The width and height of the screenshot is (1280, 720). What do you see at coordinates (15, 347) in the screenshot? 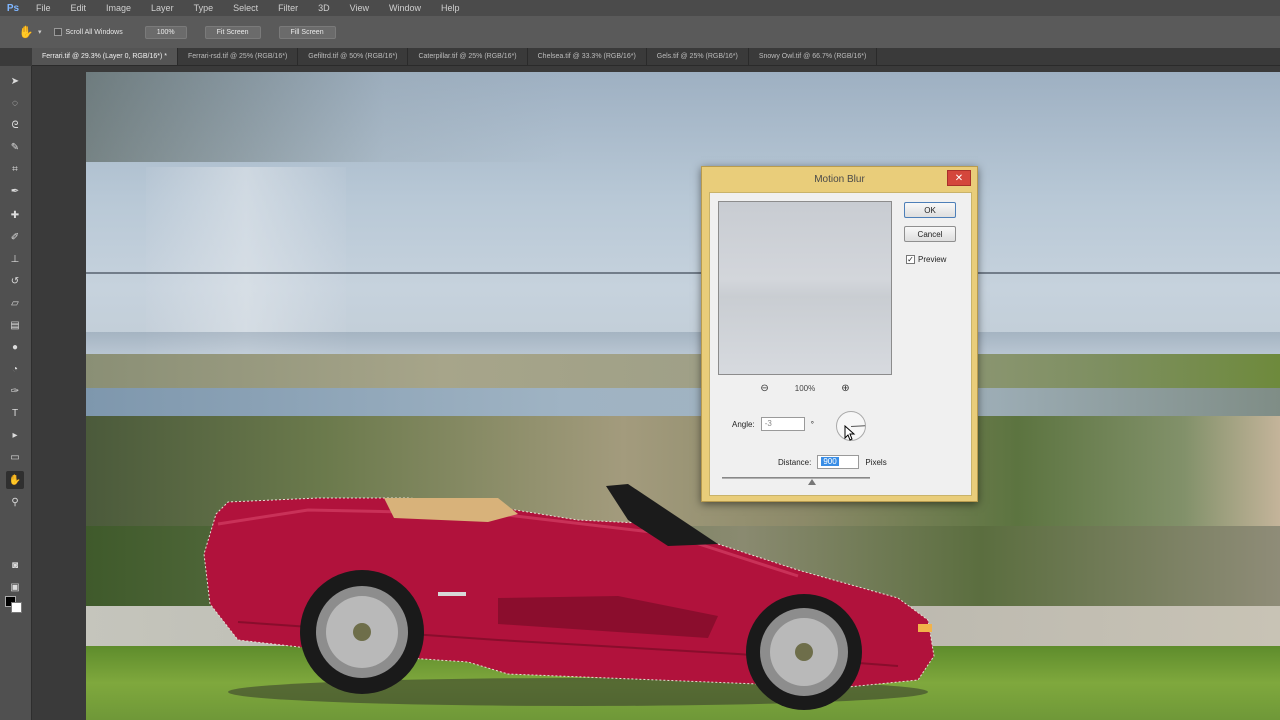
I see `blur-tool-icon: ●` at bounding box center [15, 347].